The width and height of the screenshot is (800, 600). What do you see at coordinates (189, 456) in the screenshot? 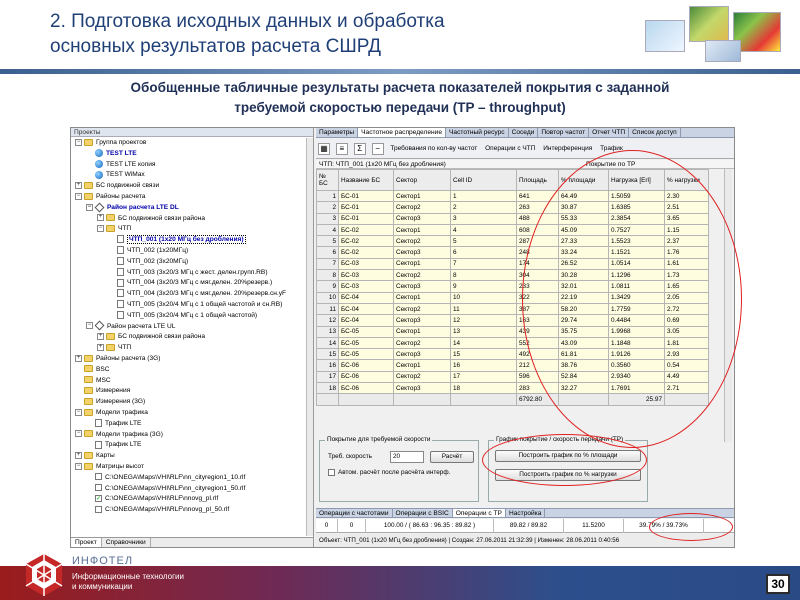
I see `tree-item: + Карты` at bounding box center [189, 456].